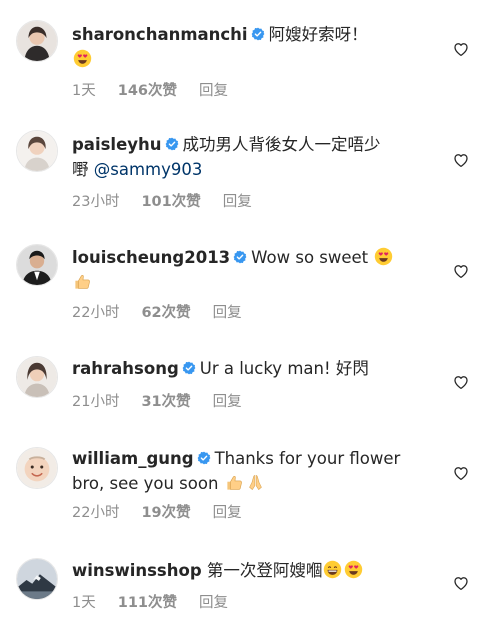  What do you see at coordinates (80, 169) in the screenshot?
I see `comment-text-continued: 嘢` at bounding box center [80, 169].